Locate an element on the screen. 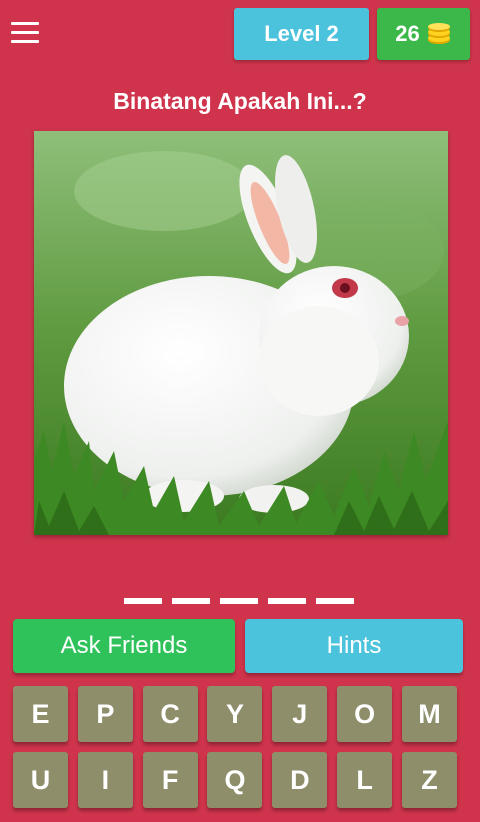 Image resolution: width=480 pixels, height=822 pixels. coins-badge: 26 is located at coordinates (423, 34).